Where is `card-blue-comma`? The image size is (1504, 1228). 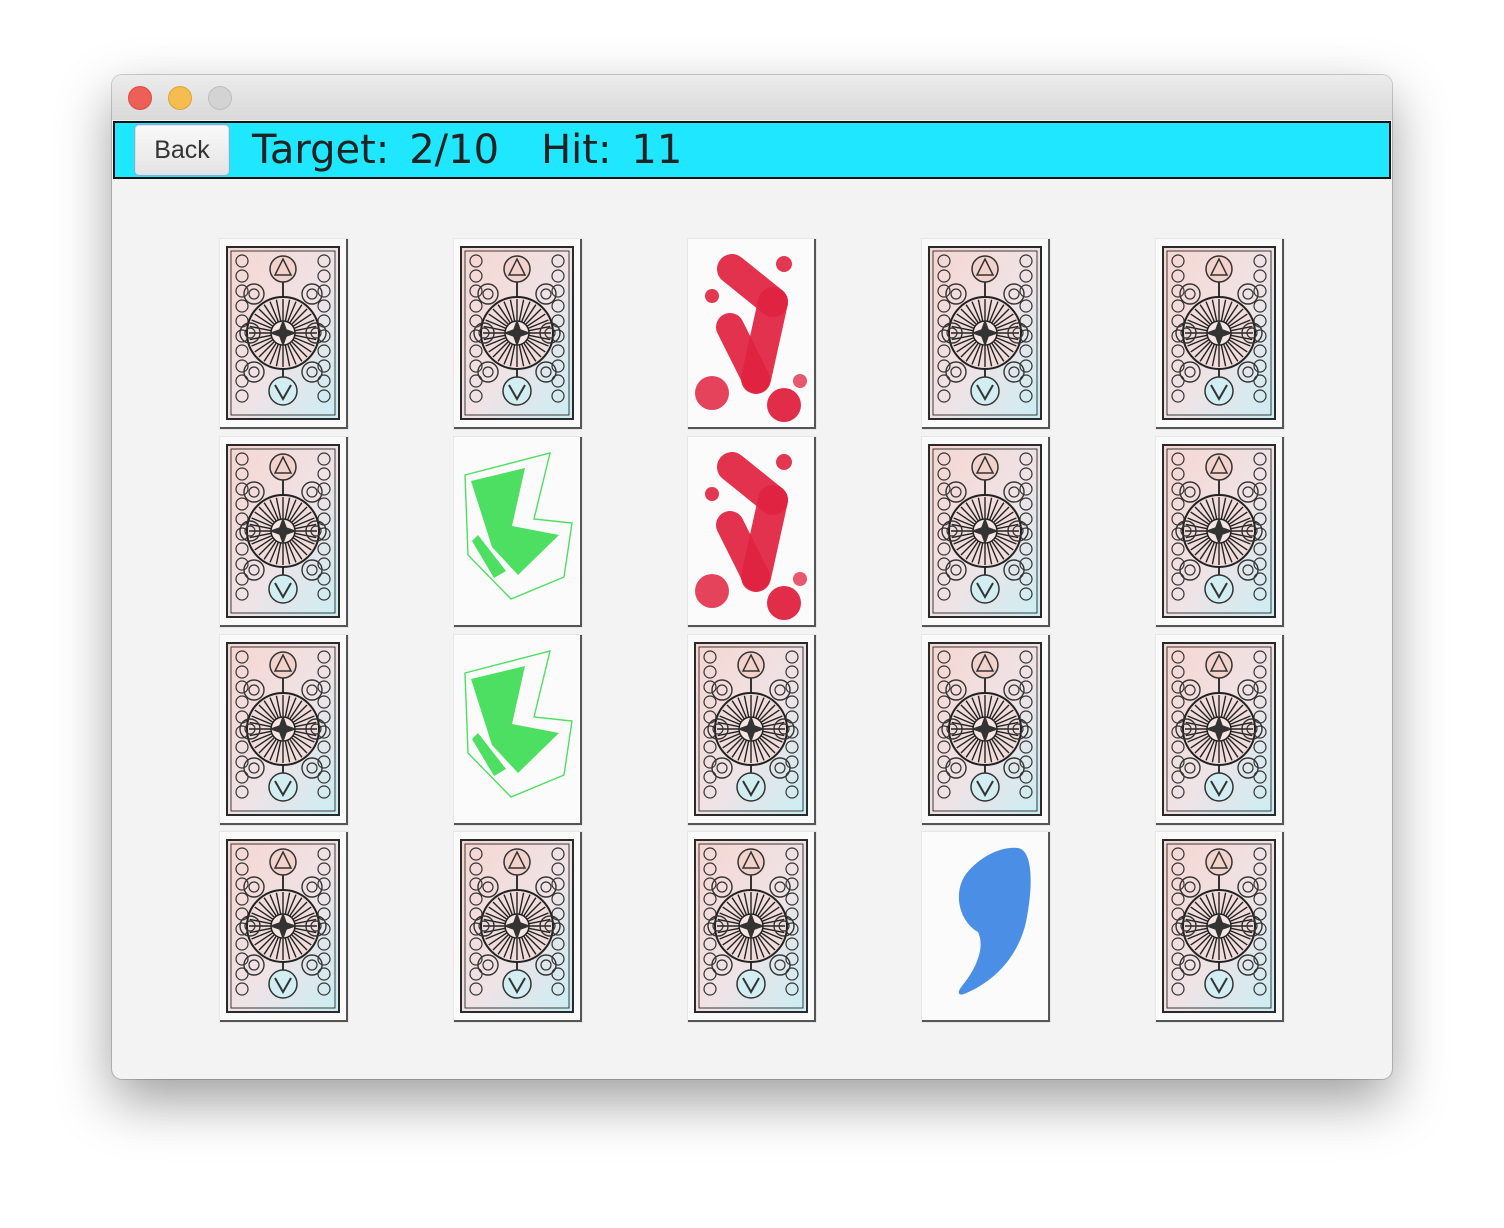
card-blue-comma is located at coordinates (986, 927).